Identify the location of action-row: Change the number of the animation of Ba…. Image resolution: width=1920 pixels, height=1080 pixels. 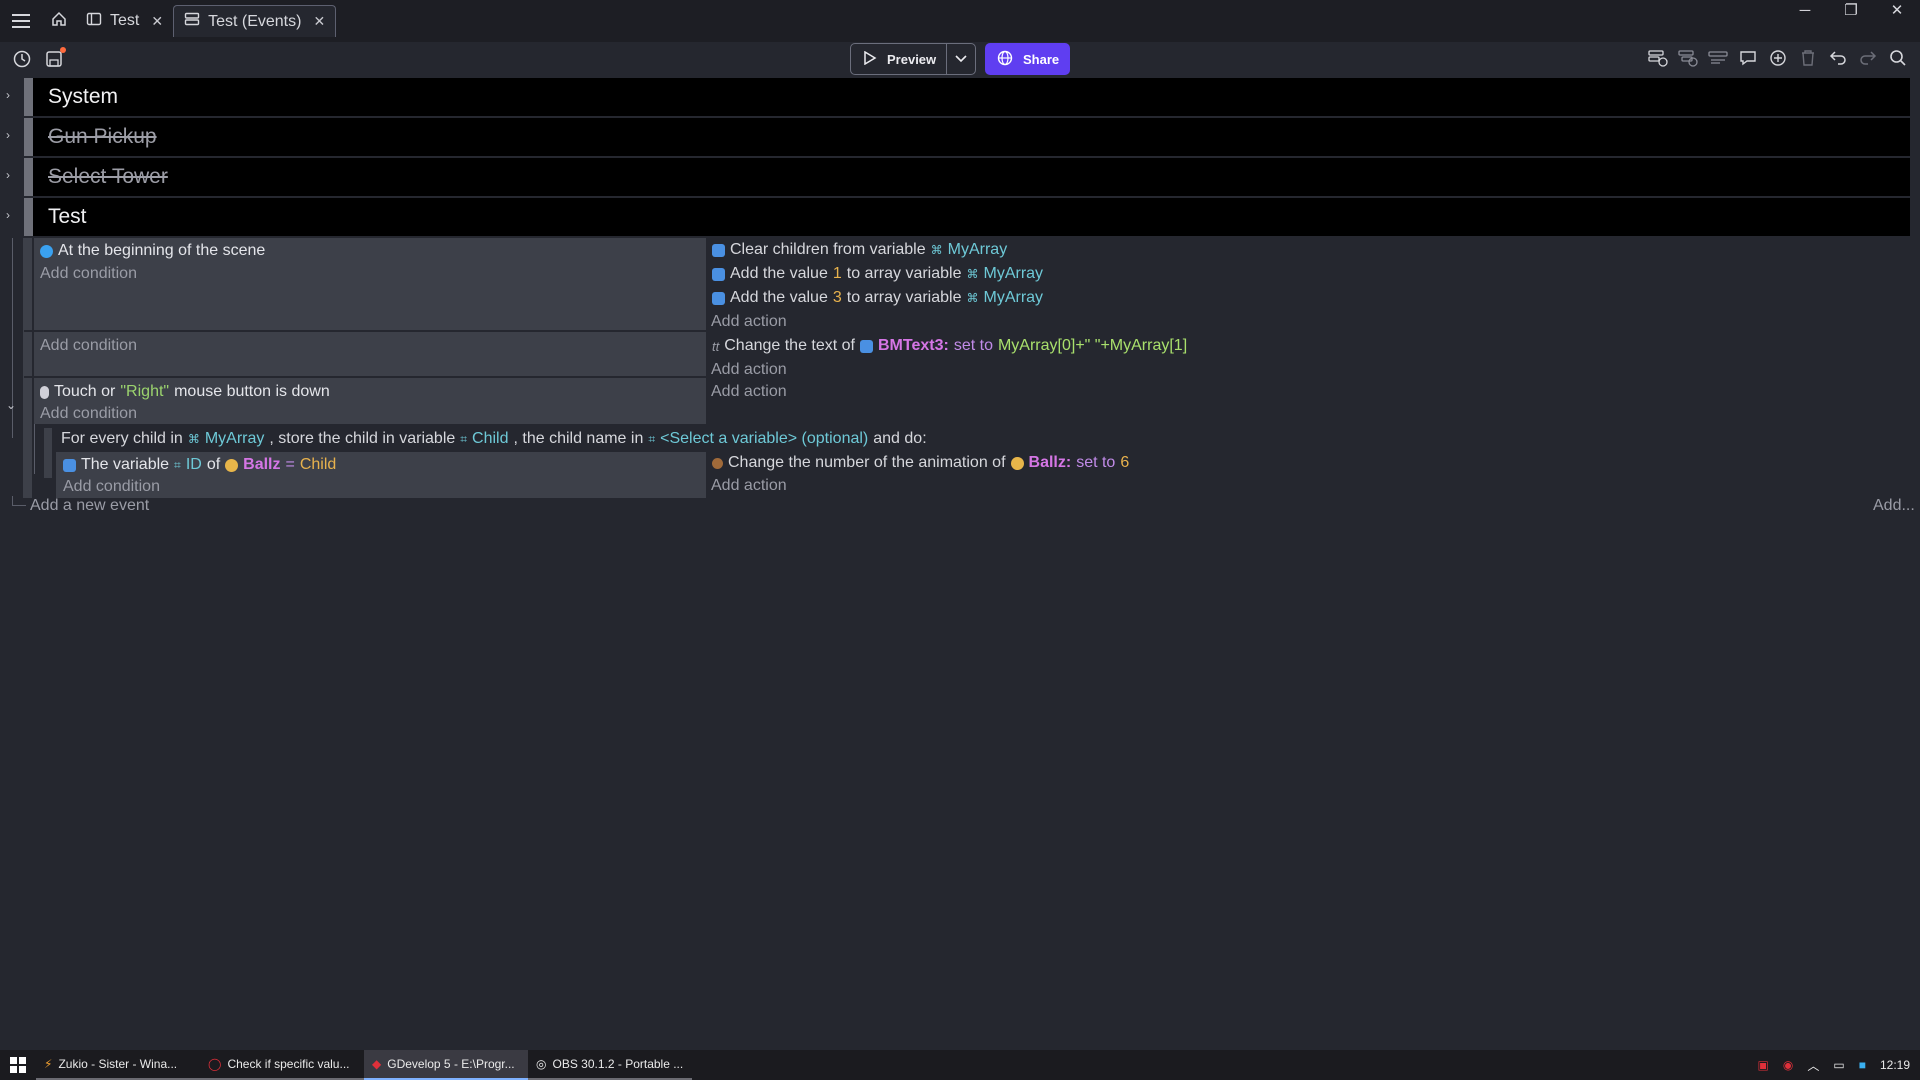
(920, 463).